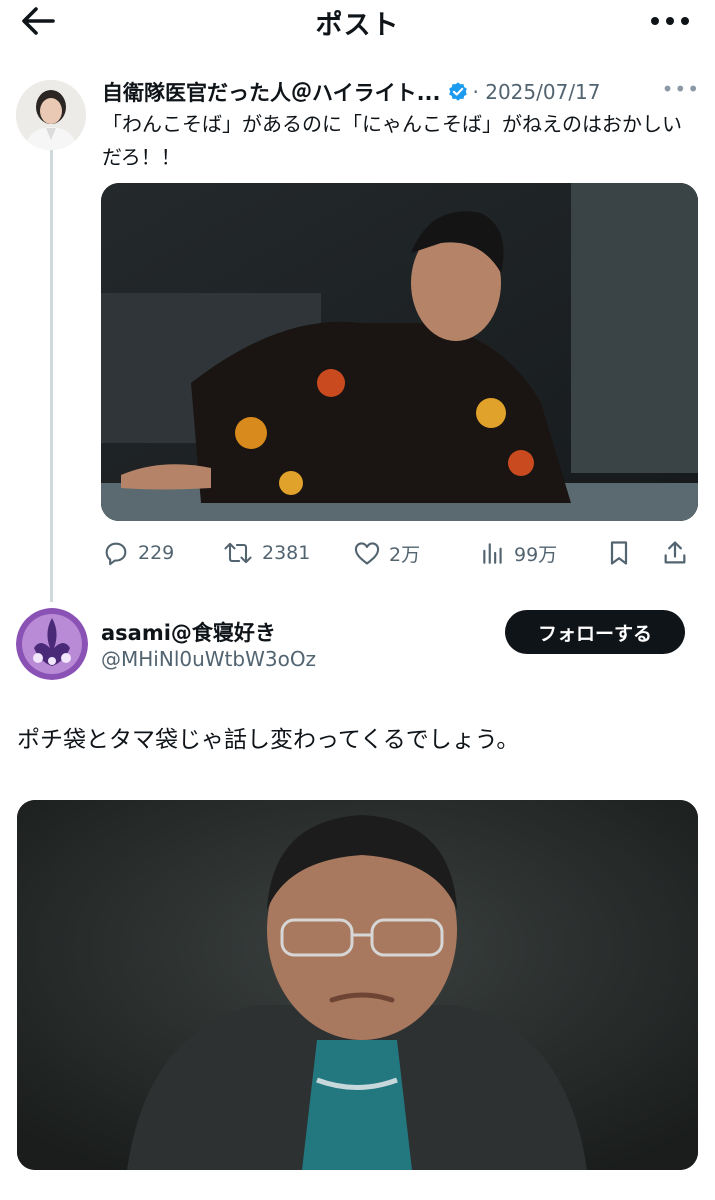 The height and width of the screenshot is (1200, 715). I want to click on share-button, so click(679, 553).